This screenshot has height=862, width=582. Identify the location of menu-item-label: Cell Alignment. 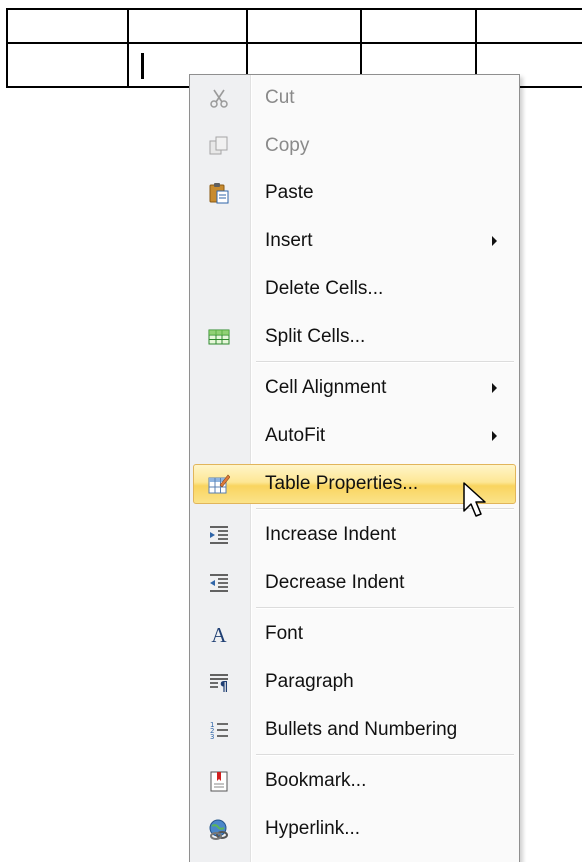
(326, 387).